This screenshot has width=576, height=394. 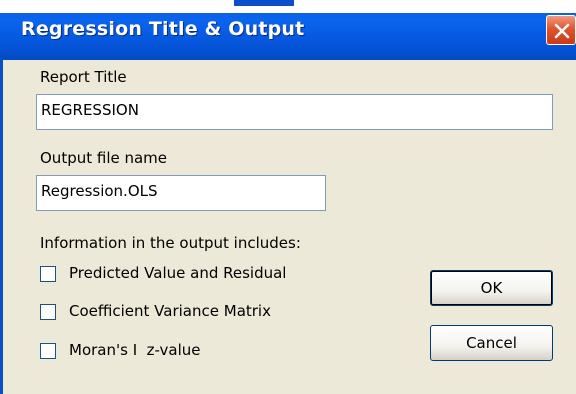 I want to click on title-bar-top-strip, so click(x=288, y=6).